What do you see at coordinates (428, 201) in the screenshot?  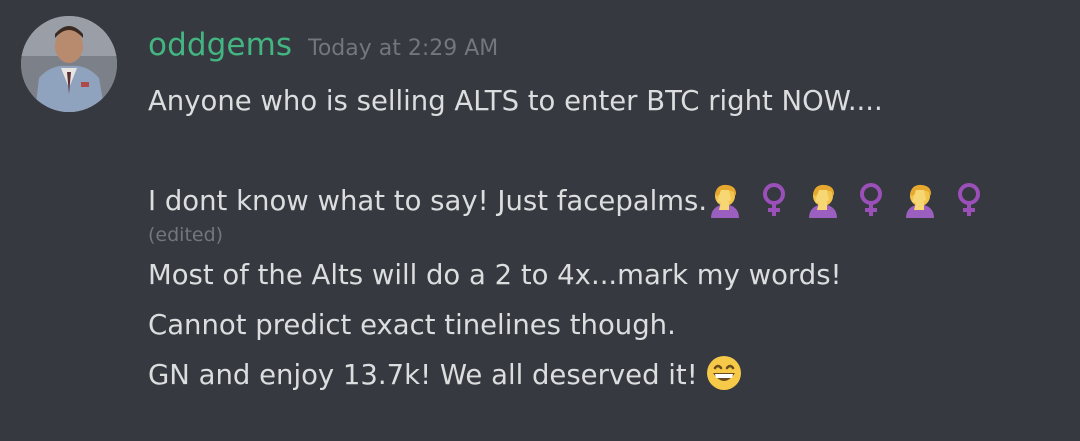 I see `message-line-2-text: I dont know what to say! Just facepalms.` at bounding box center [428, 201].